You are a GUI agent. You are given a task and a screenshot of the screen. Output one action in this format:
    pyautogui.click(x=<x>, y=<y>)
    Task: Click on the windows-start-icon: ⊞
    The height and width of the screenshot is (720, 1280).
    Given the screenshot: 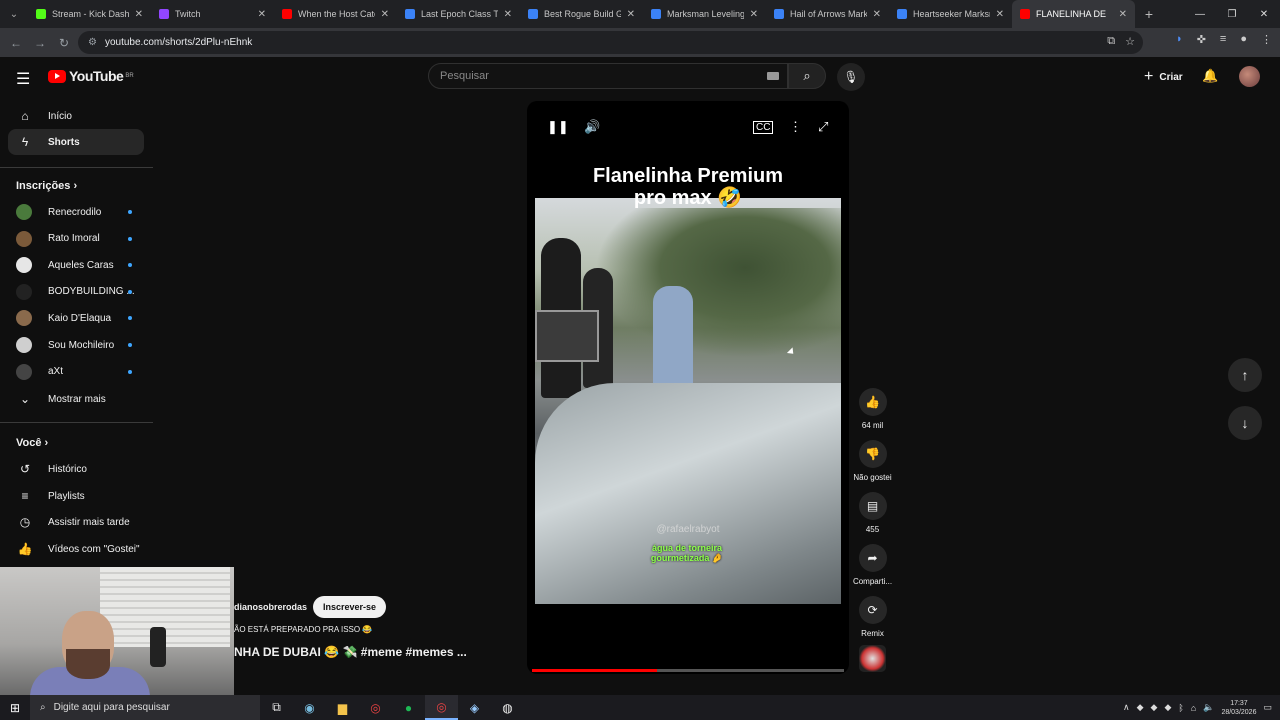 What is the action you would take?
    pyautogui.click(x=15, y=708)
    